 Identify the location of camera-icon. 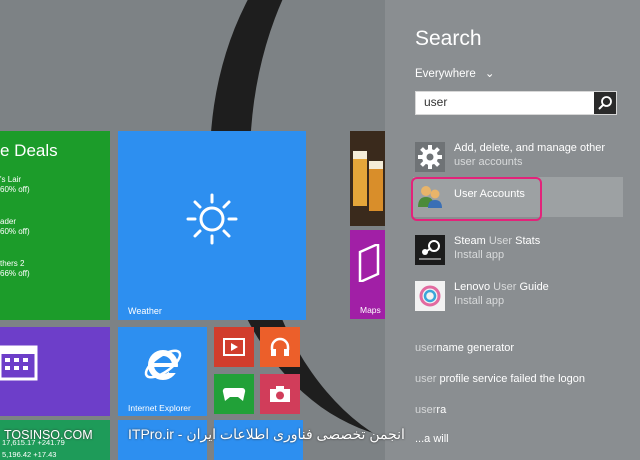
(280, 394).